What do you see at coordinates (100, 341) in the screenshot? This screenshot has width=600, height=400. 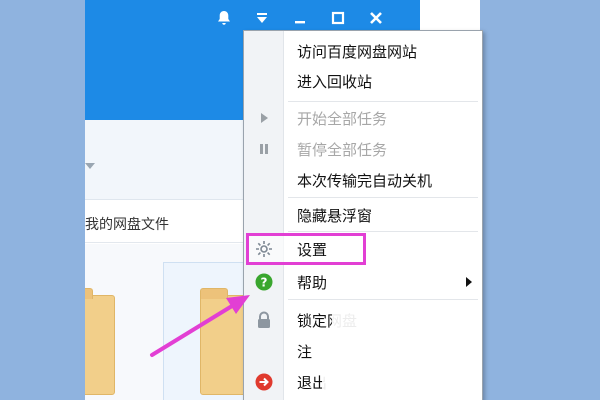 I see `folder-icon` at bounding box center [100, 341].